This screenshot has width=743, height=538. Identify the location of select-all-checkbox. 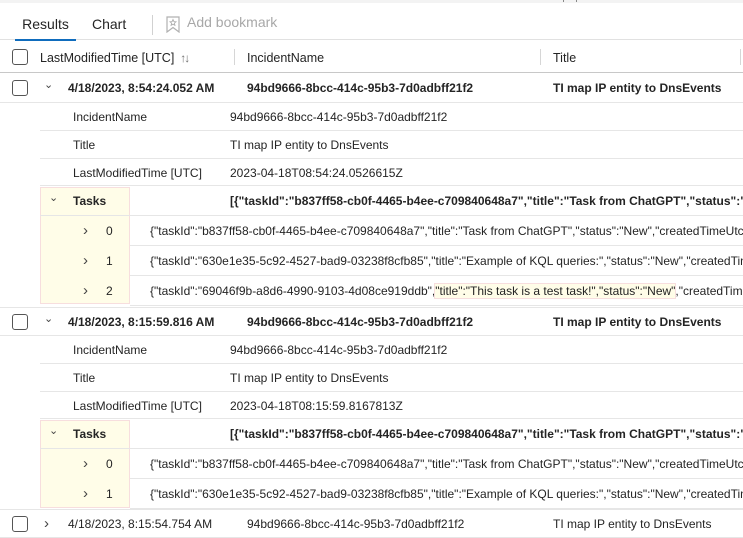
(20, 57).